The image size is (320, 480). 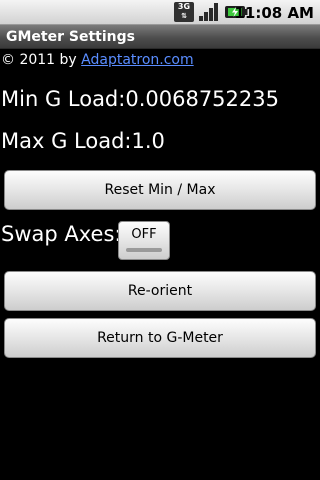 I want to click on copyright-notice: © 2011 by Adaptatron.com, so click(x=97, y=60).